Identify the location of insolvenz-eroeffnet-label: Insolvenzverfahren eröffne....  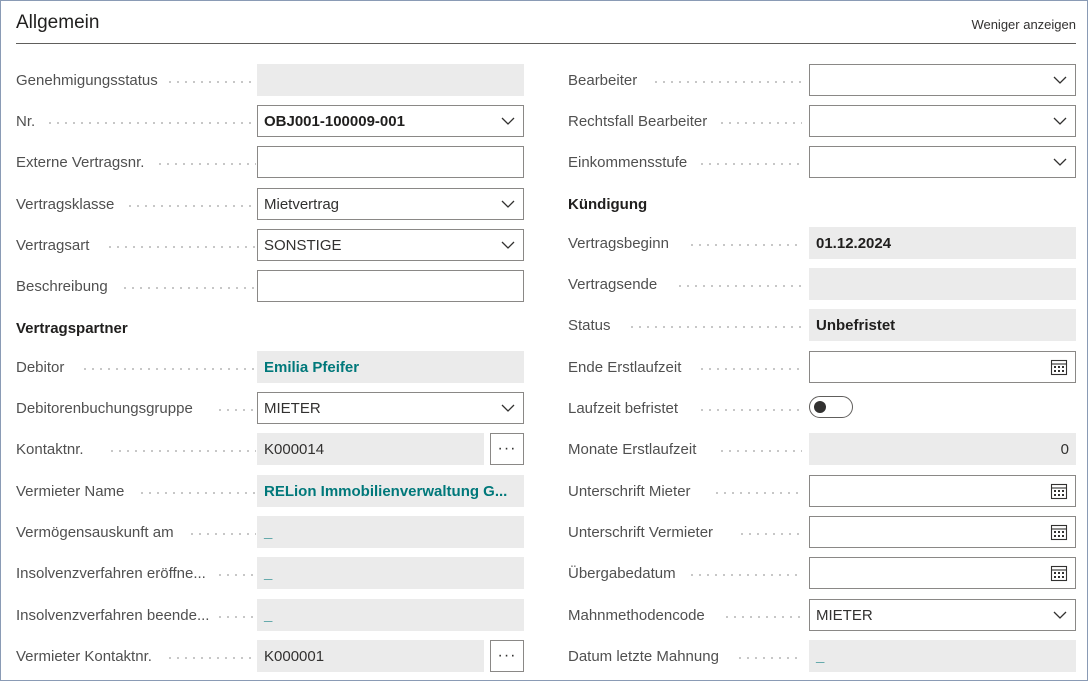
(115, 573).